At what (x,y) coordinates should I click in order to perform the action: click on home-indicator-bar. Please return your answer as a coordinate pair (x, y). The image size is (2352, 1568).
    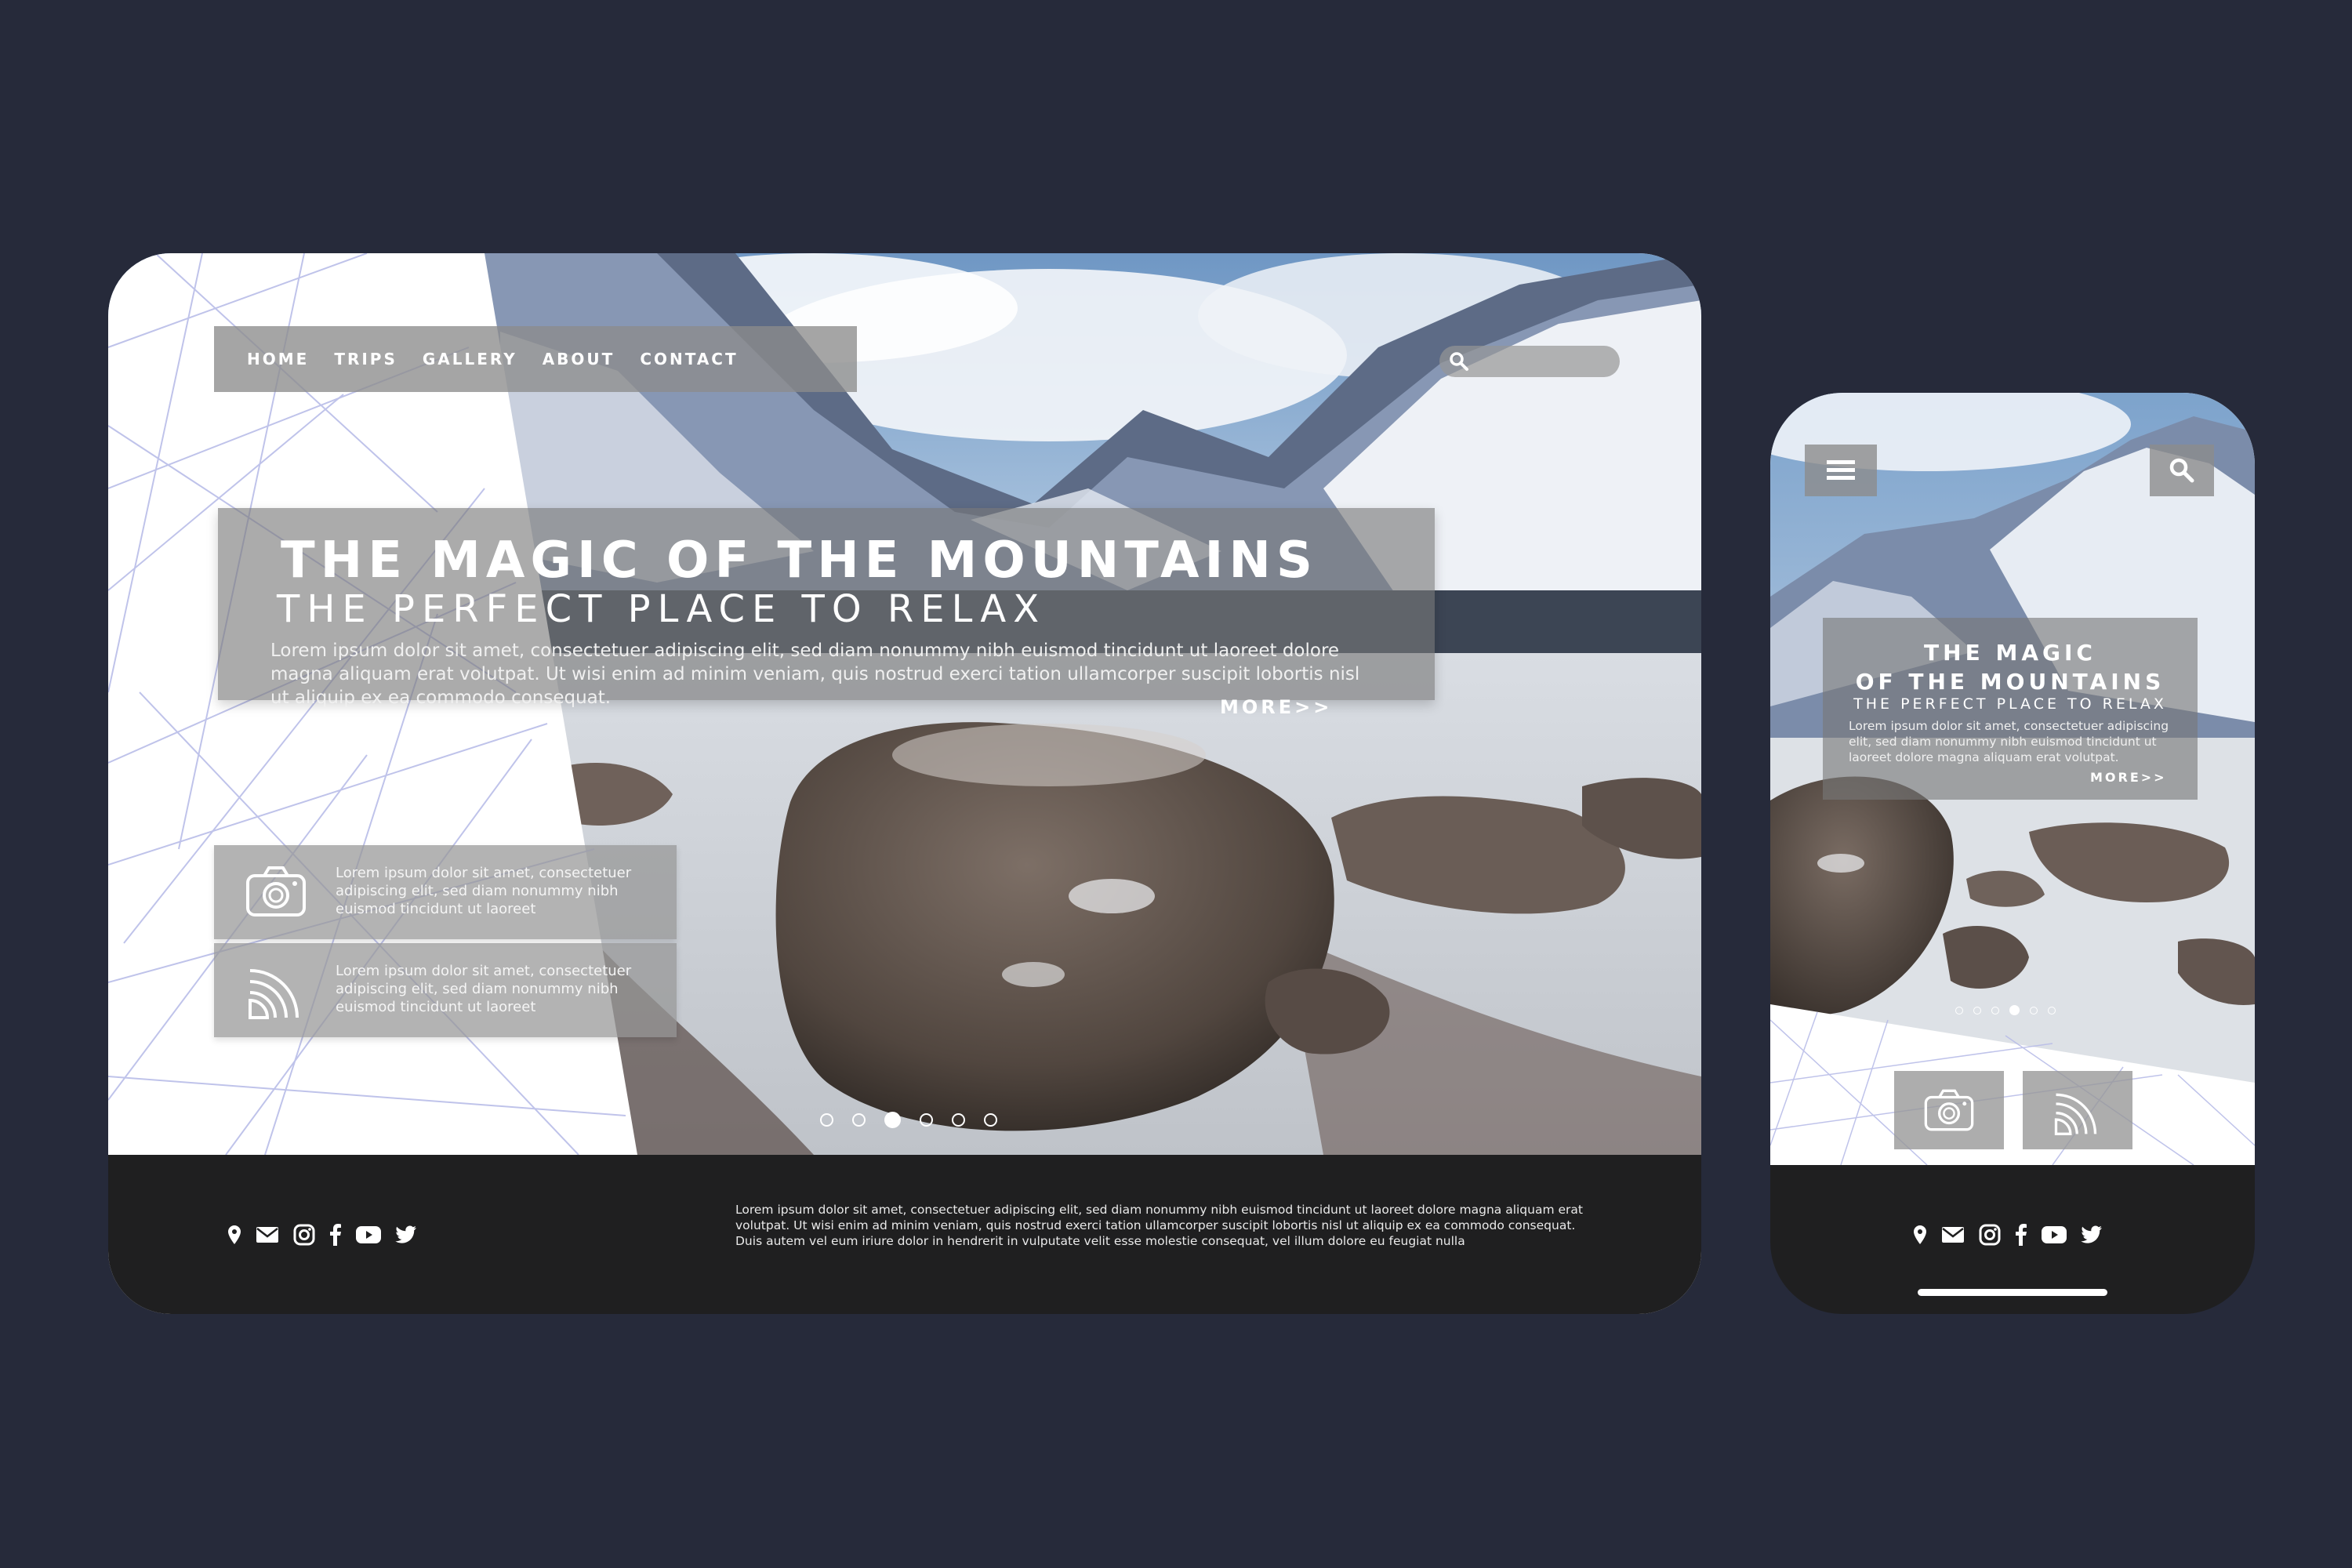
    Looking at the image, I should click on (2013, 1292).